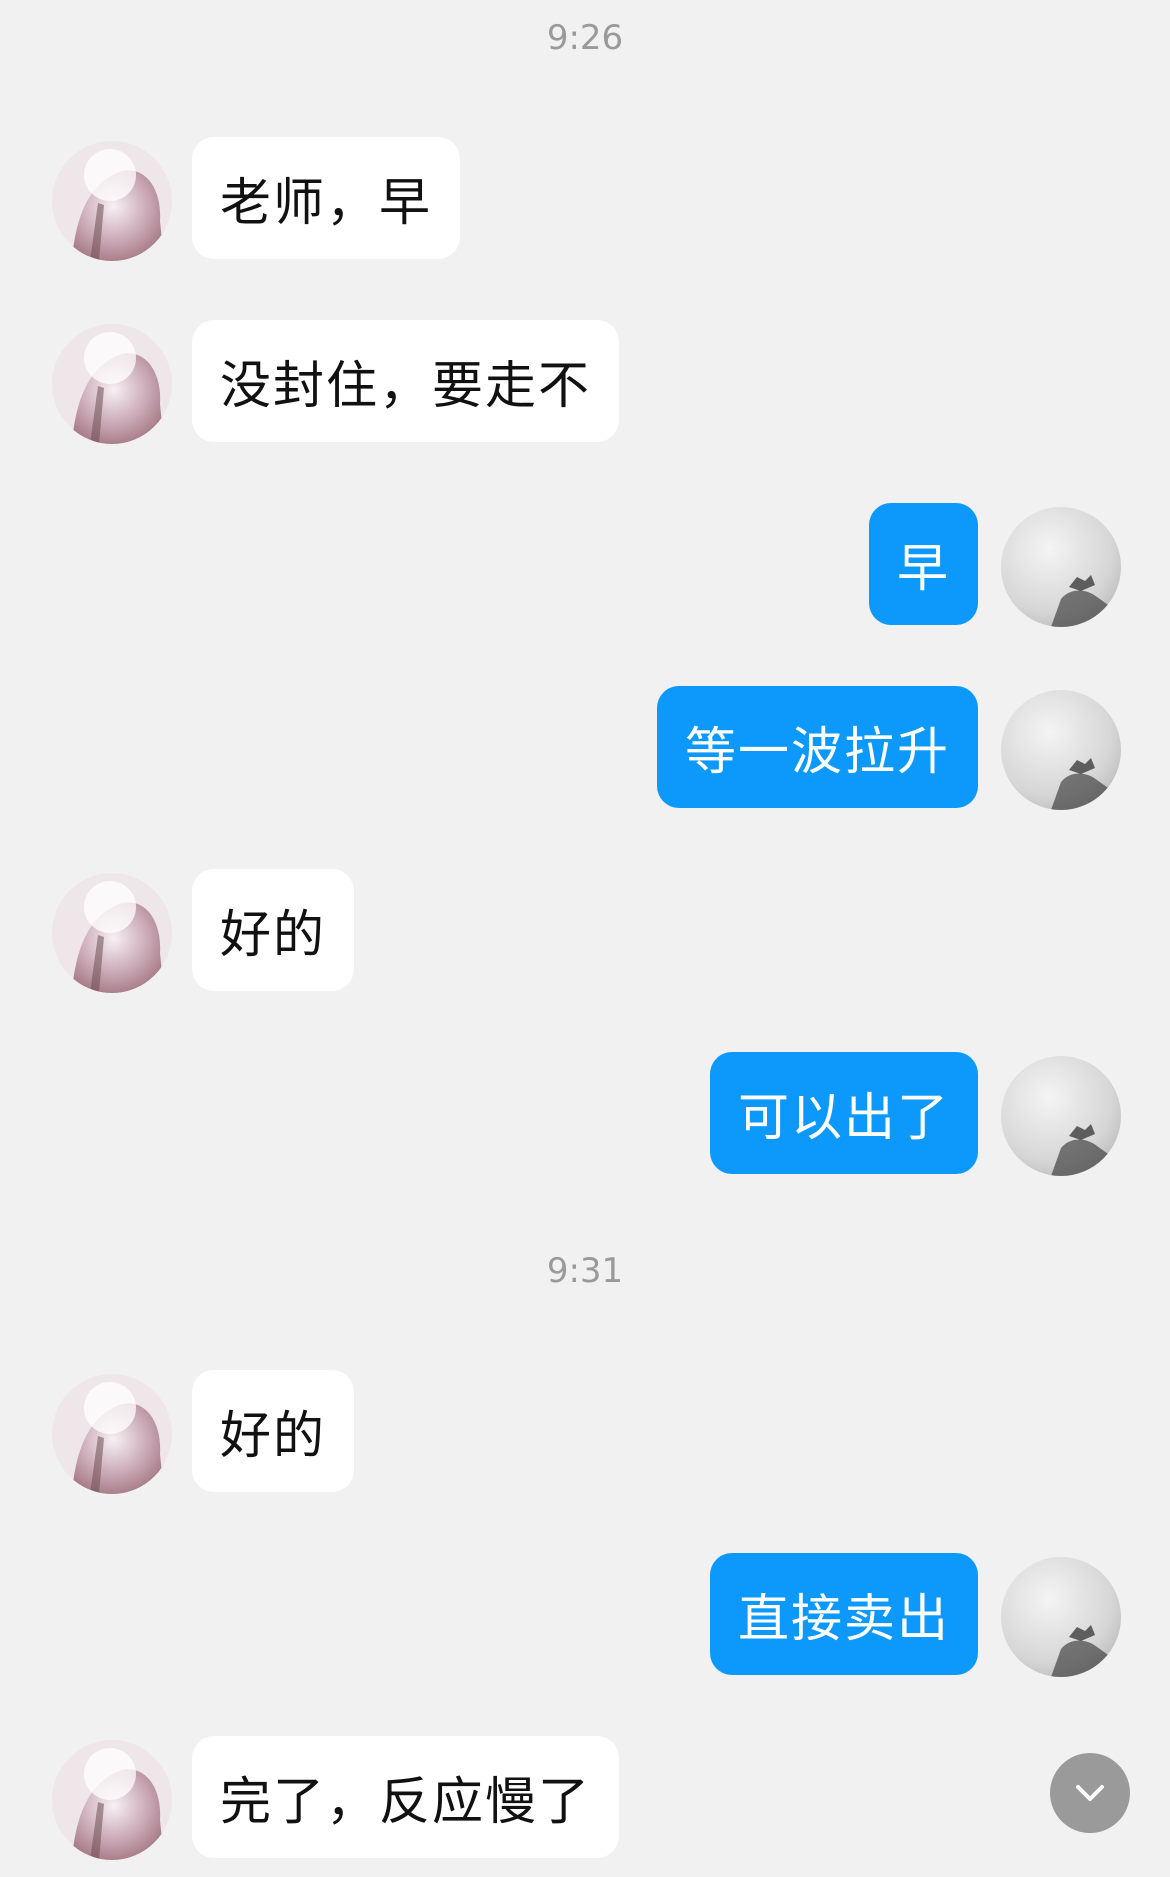 The width and height of the screenshot is (1170, 1877). Describe the element at coordinates (585, 1615) in the screenshot. I see `message-row-outgoing: 直接卖出` at that location.